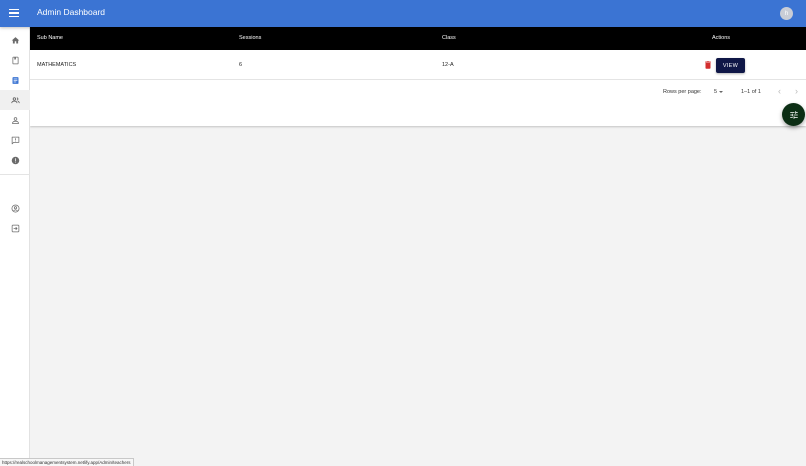 The height and width of the screenshot is (466, 806). I want to click on speed-dial-button, so click(793, 114).